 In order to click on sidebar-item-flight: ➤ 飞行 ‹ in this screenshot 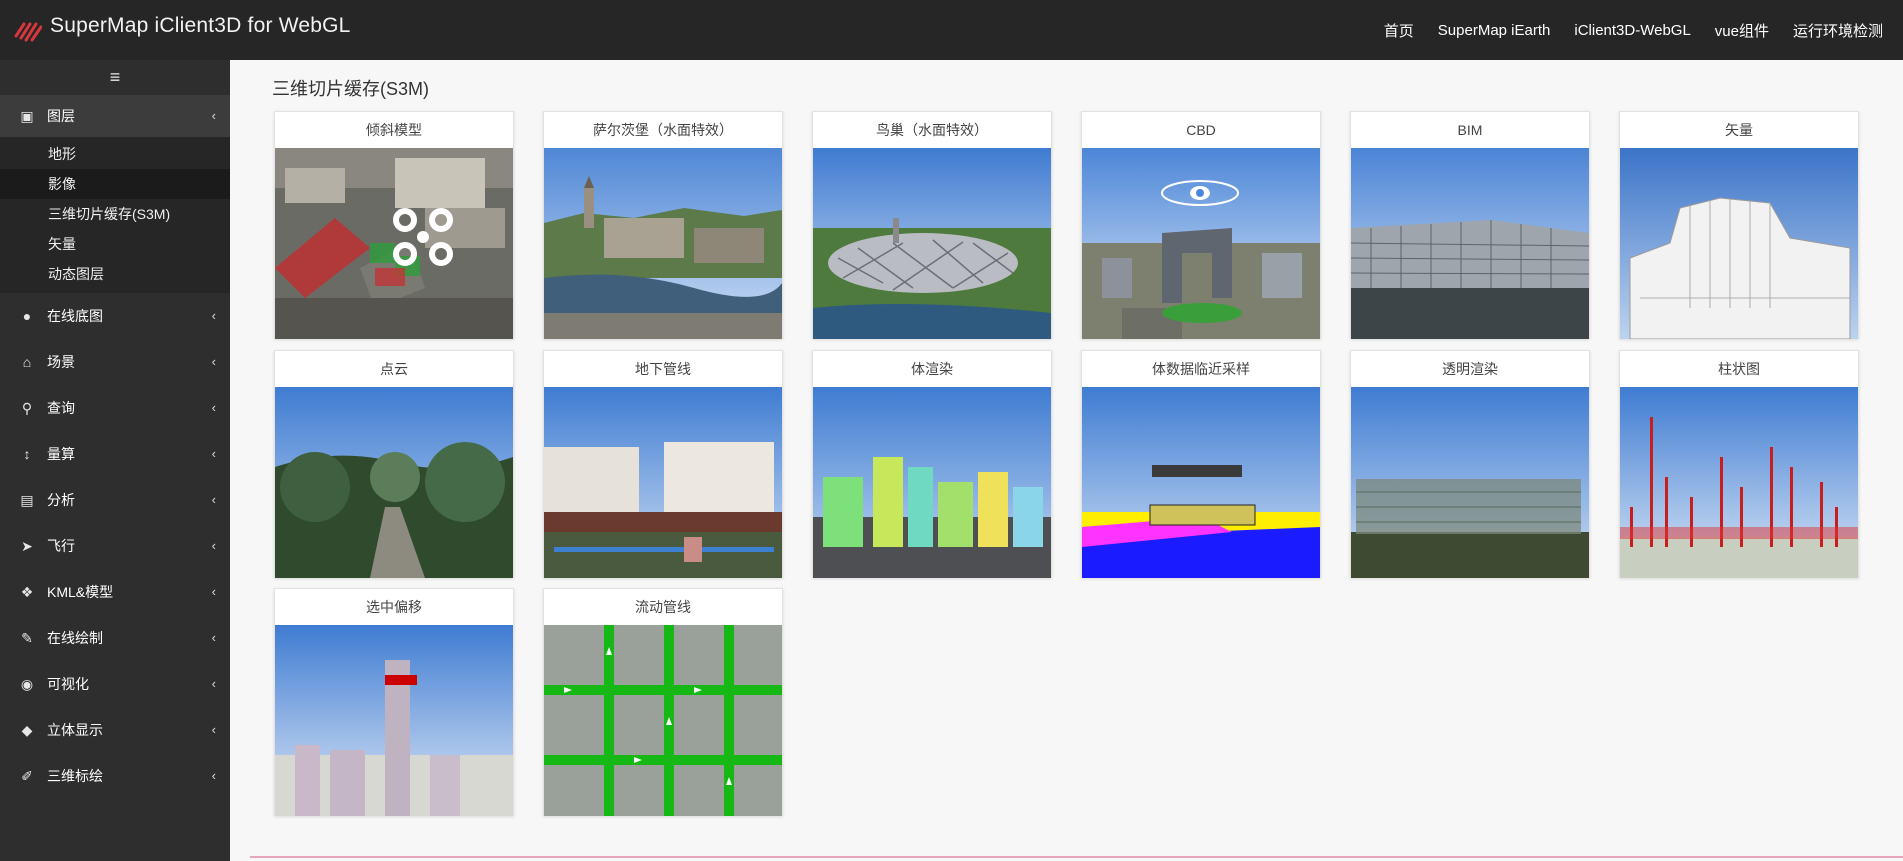, I will do `click(115, 546)`.